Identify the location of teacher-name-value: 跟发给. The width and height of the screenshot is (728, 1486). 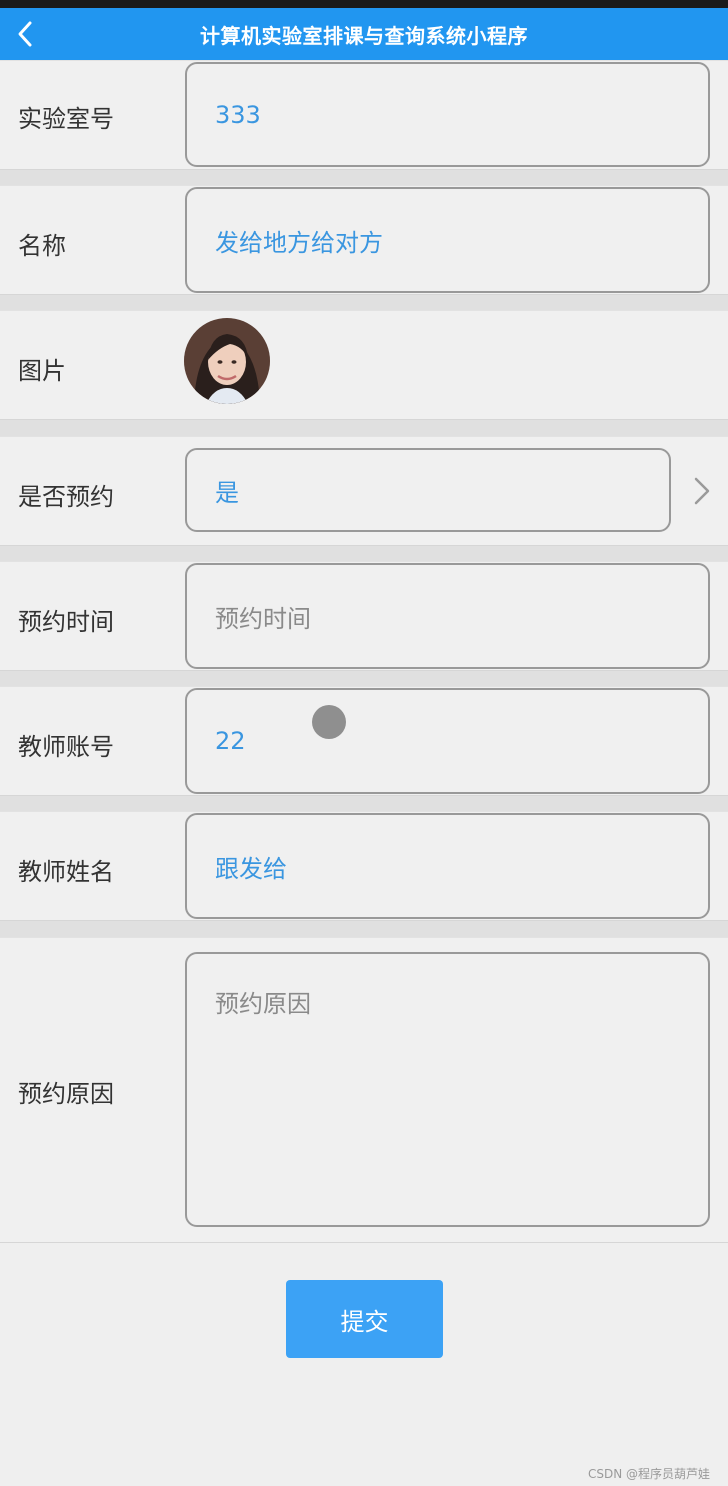
(251, 868).